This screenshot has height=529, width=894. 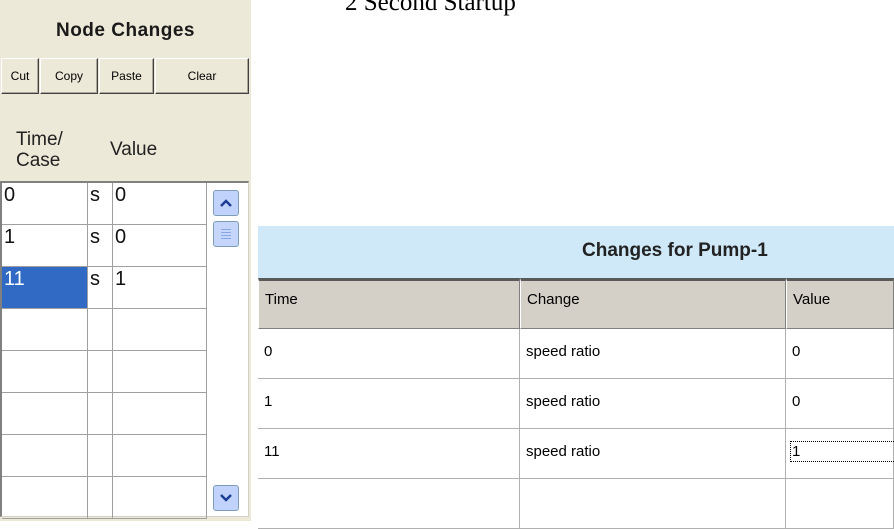 I want to click on clear-button: Clear, so click(x=202, y=76).